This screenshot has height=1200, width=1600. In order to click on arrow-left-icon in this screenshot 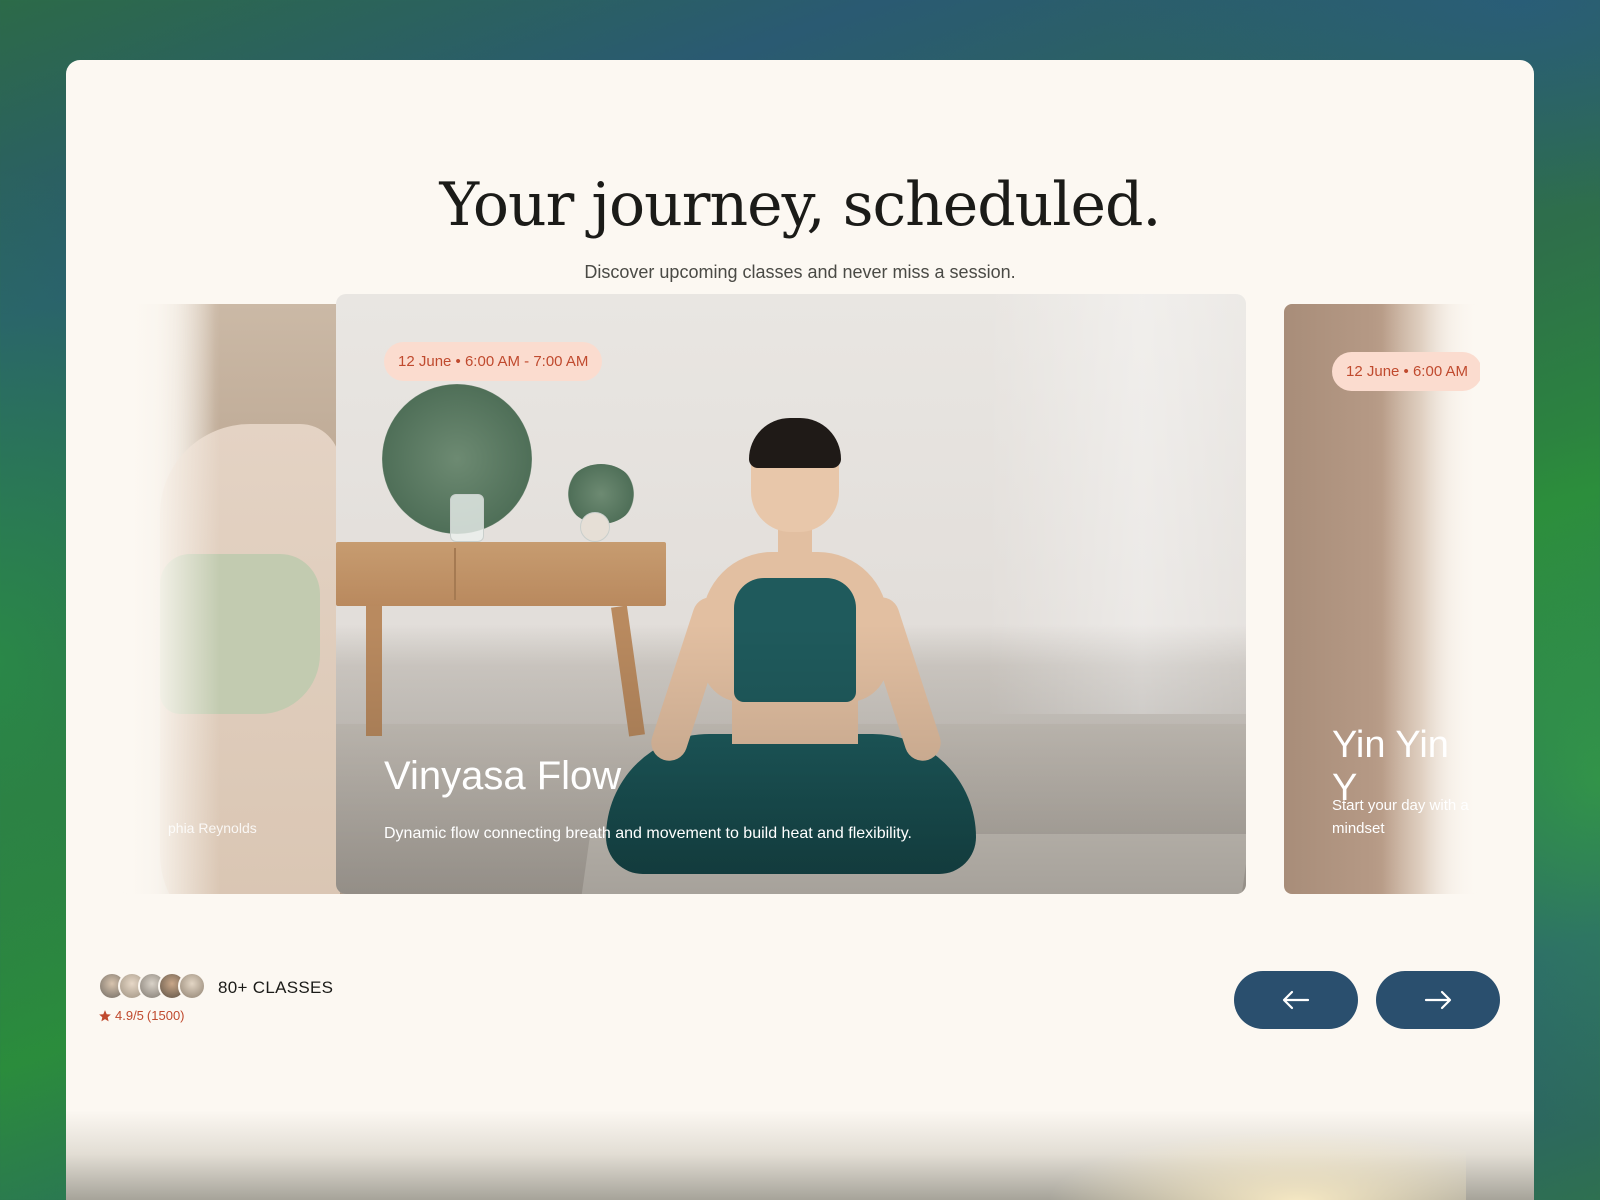, I will do `click(1296, 1000)`.